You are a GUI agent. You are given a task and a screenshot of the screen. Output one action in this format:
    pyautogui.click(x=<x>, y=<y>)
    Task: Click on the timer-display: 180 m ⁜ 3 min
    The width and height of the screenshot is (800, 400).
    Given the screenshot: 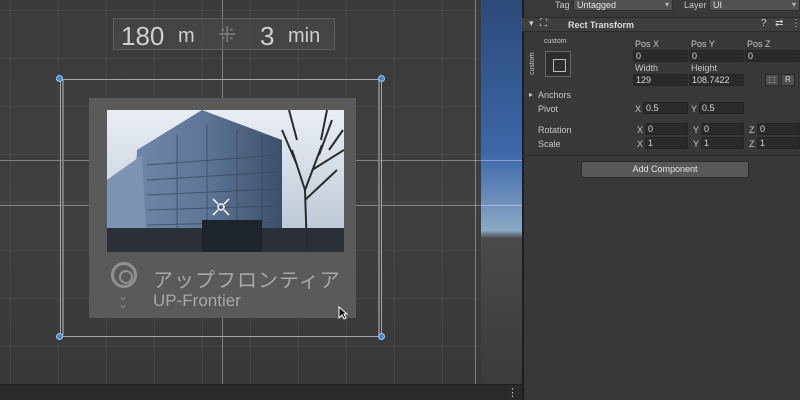 What is the action you would take?
    pyautogui.click(x=224, y=34)
    